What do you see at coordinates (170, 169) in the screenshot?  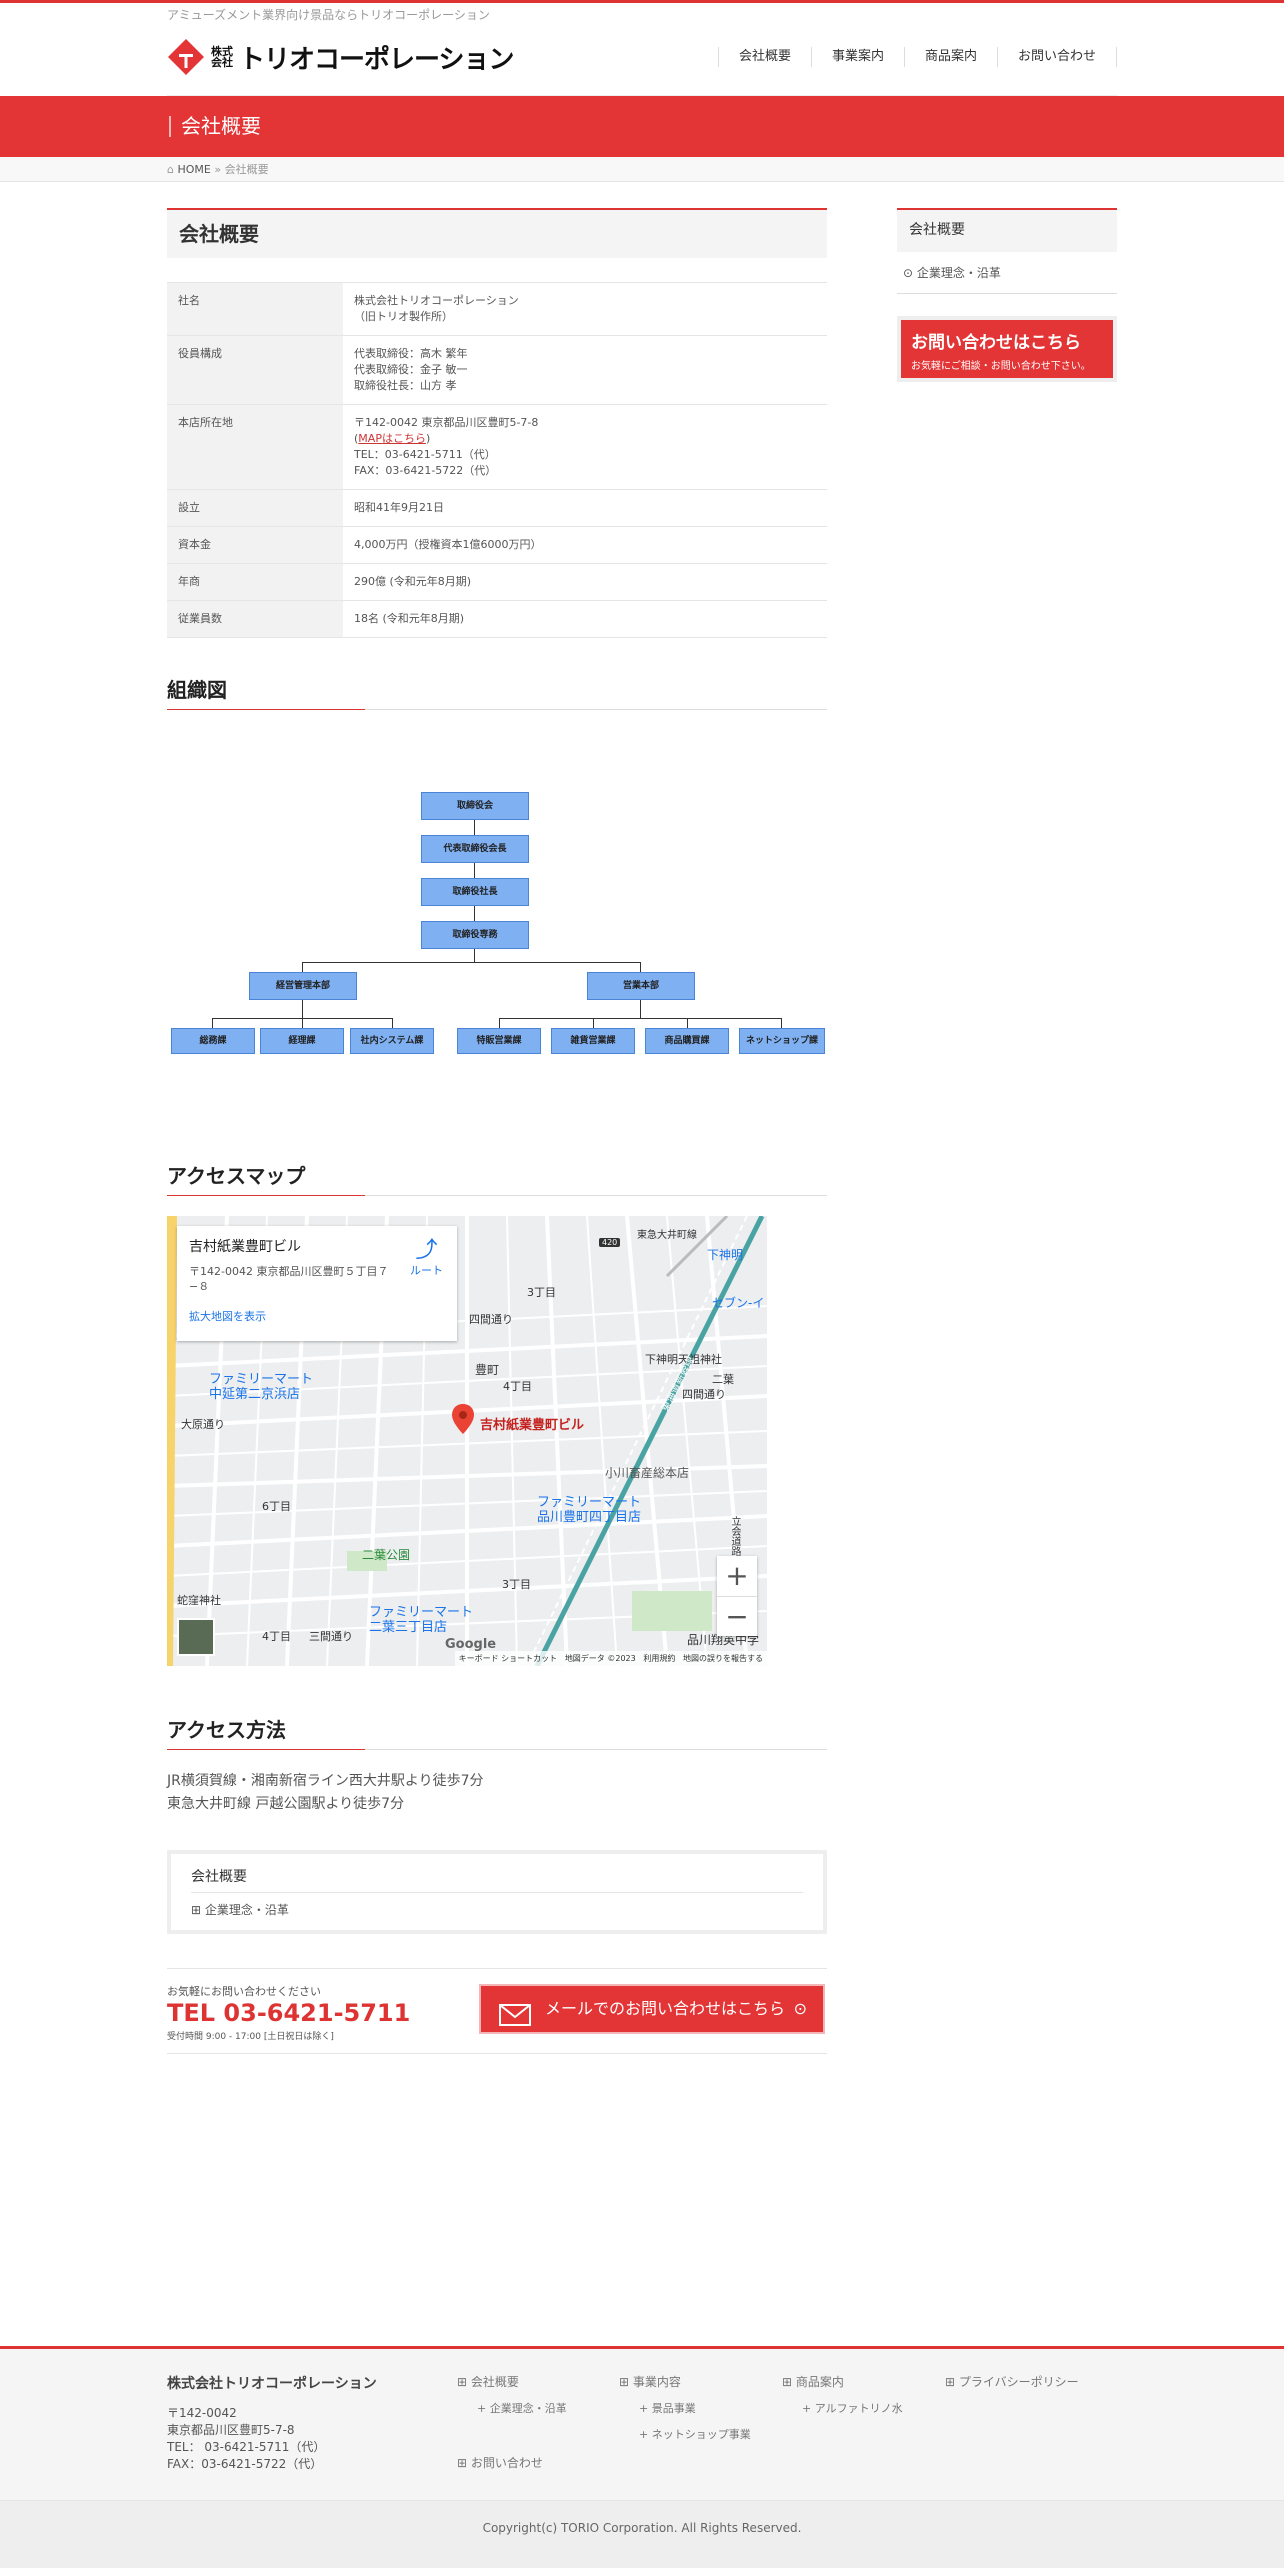 I see `home-icon: ⌂` at bounding box center [170, 169].